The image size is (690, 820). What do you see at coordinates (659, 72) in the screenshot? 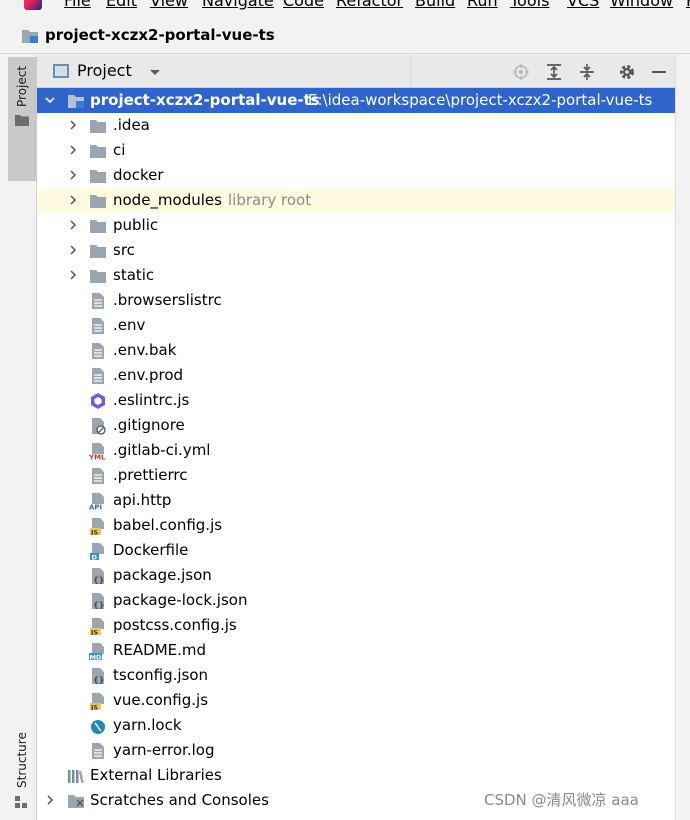
I see `hide-icon` at bounding box center [659, 72].